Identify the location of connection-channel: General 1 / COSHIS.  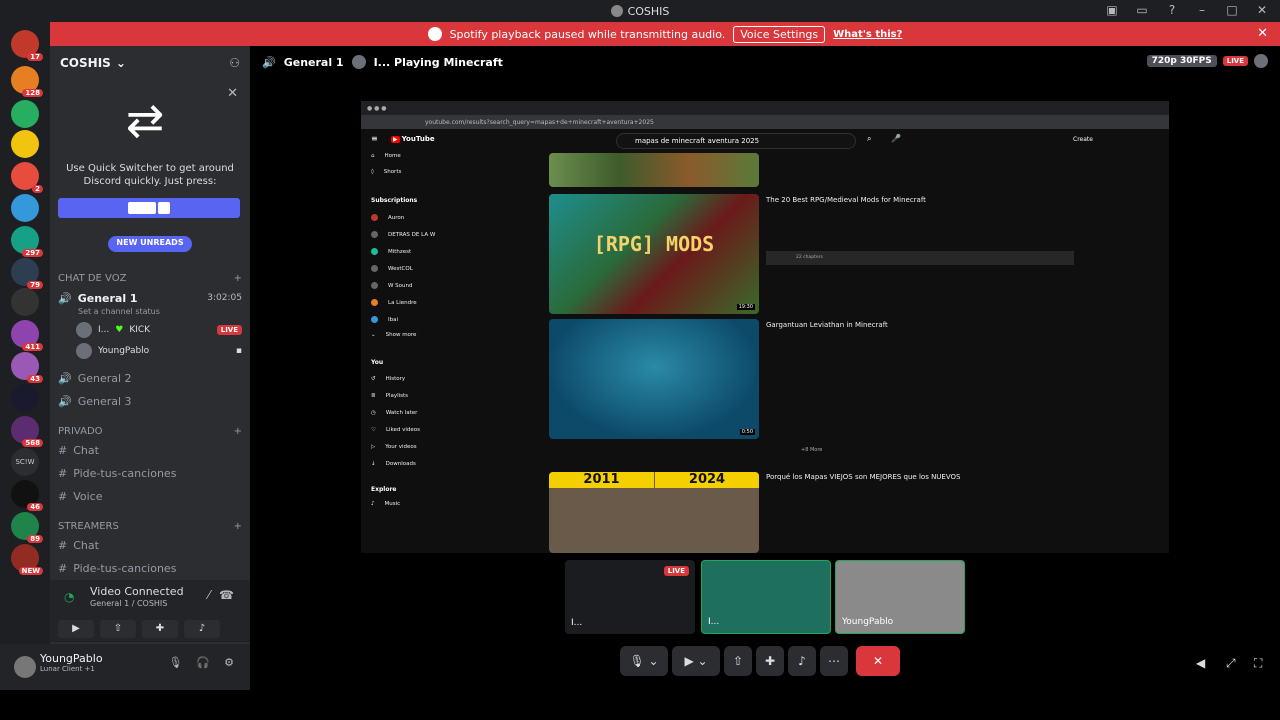
(128, 603).